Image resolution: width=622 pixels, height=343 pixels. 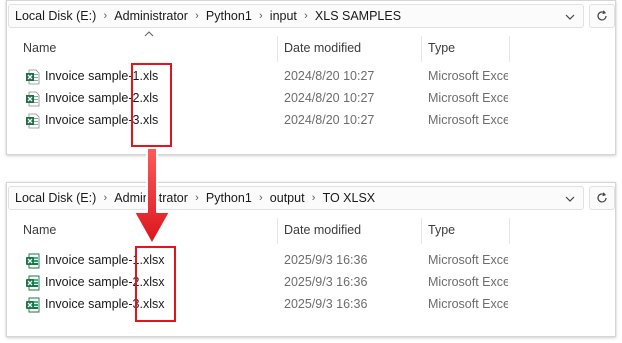 What do you see at coordinates (152, 196) in the screenshot?
I see `down-arrow-icon` at bounding box center [152, 196].